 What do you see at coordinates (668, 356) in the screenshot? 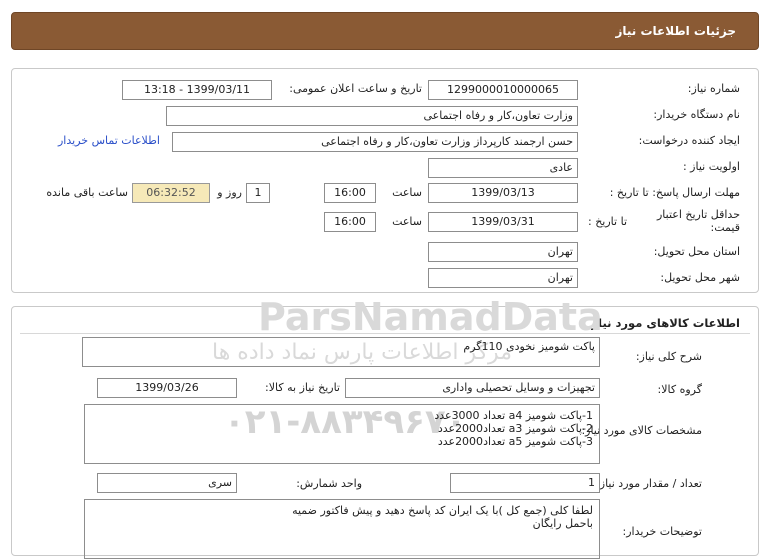
I see `desc-label: شرح کلی نیاز:` at bounding box center [668, 356].